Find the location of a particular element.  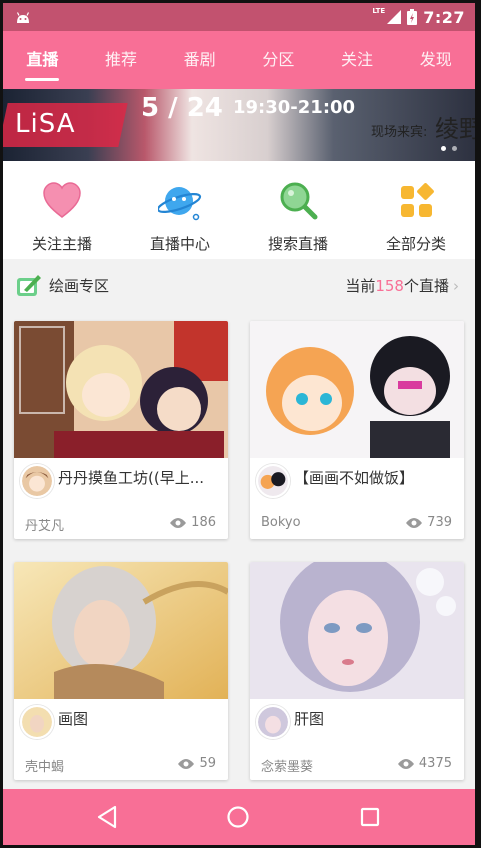

banner-time: 19:30-21:00 is located at coordinates (294, 107).